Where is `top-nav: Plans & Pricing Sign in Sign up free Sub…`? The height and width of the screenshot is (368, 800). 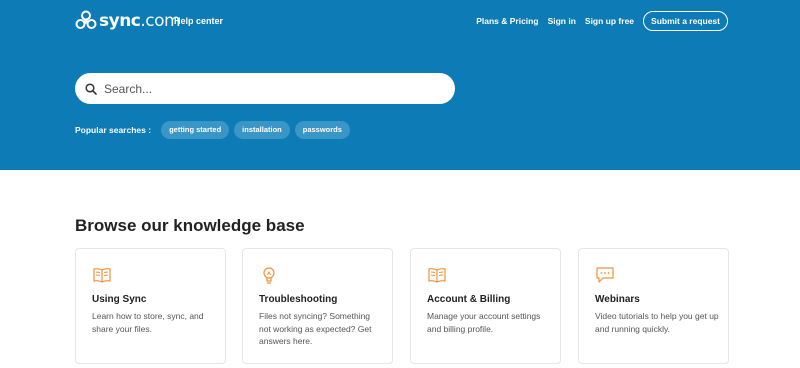 top-nav: Plans & Pricing Sign in Sign up free Sub… is located at coordinates (597, 21).